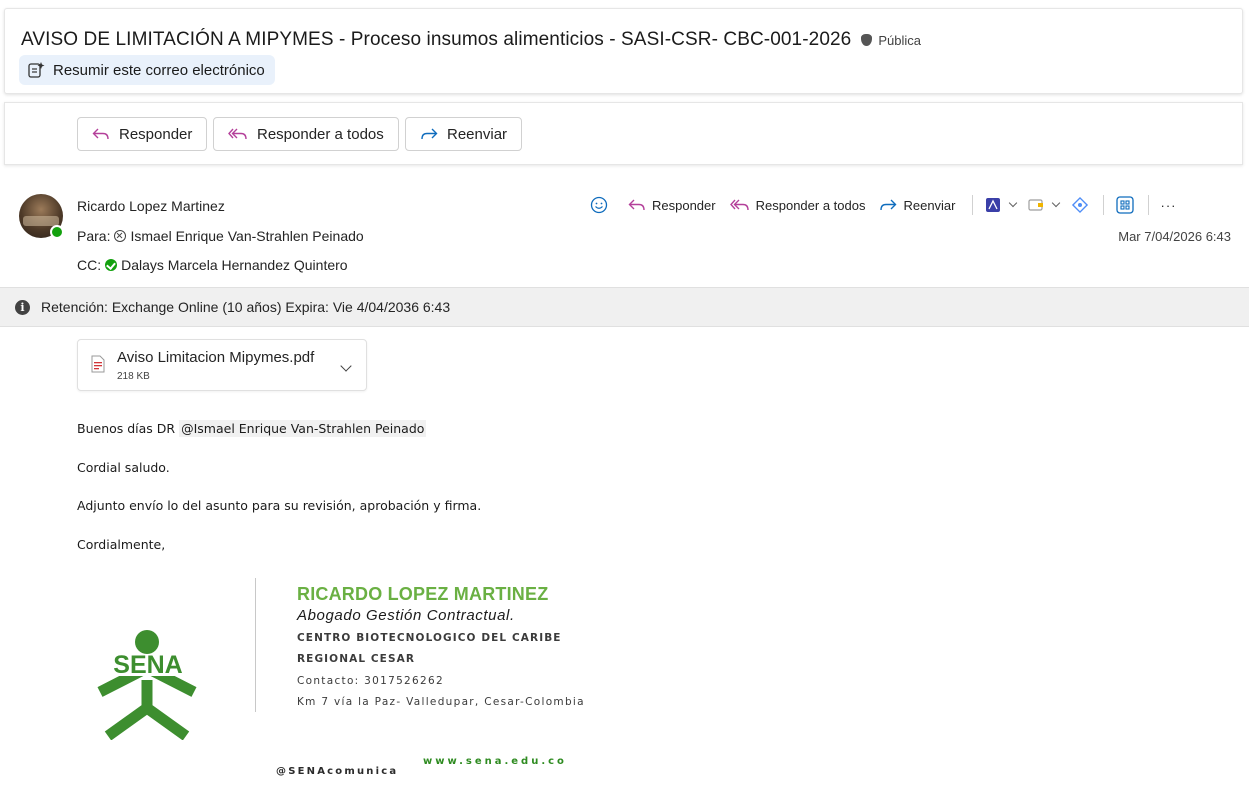  I want to click on cc-label: CC:, so click(89, 265).